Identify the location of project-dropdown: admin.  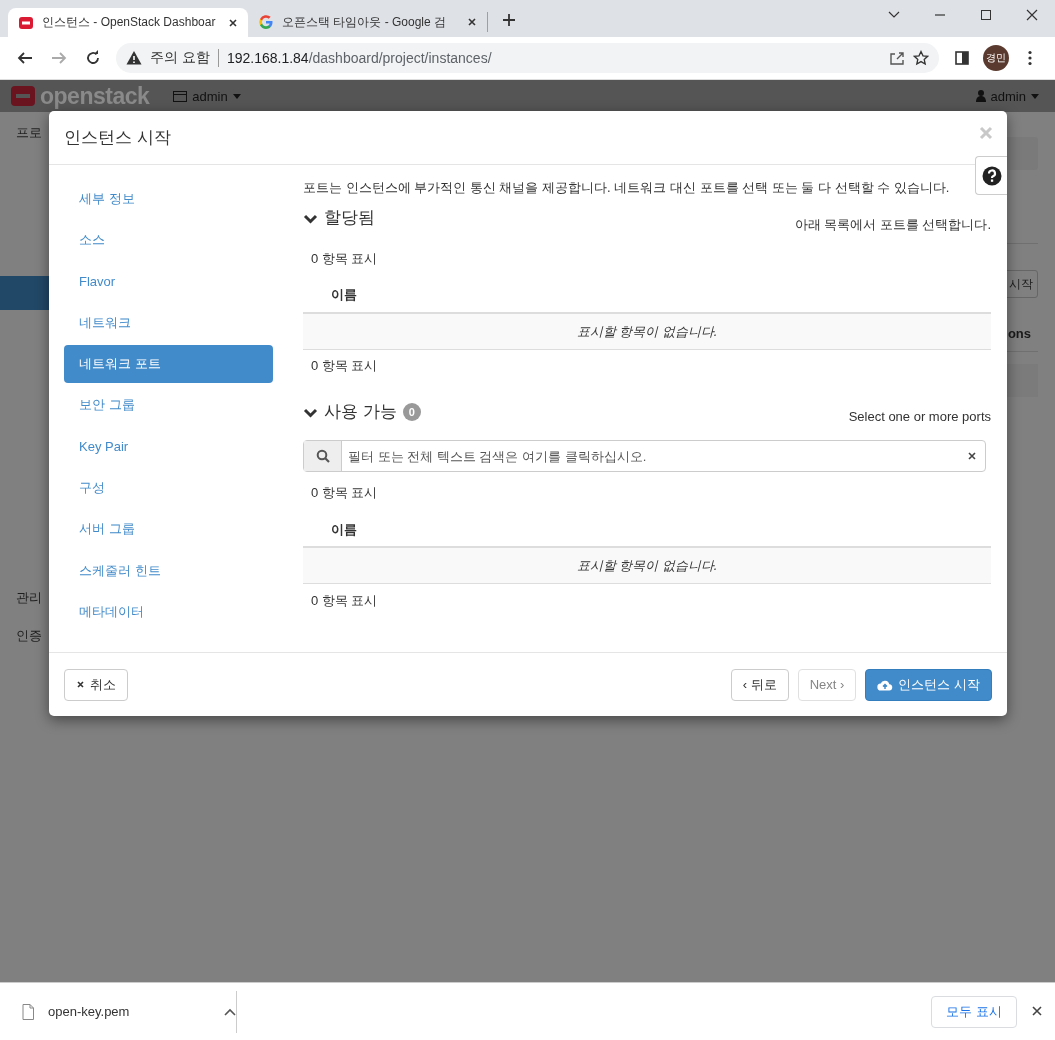
(207, 96).